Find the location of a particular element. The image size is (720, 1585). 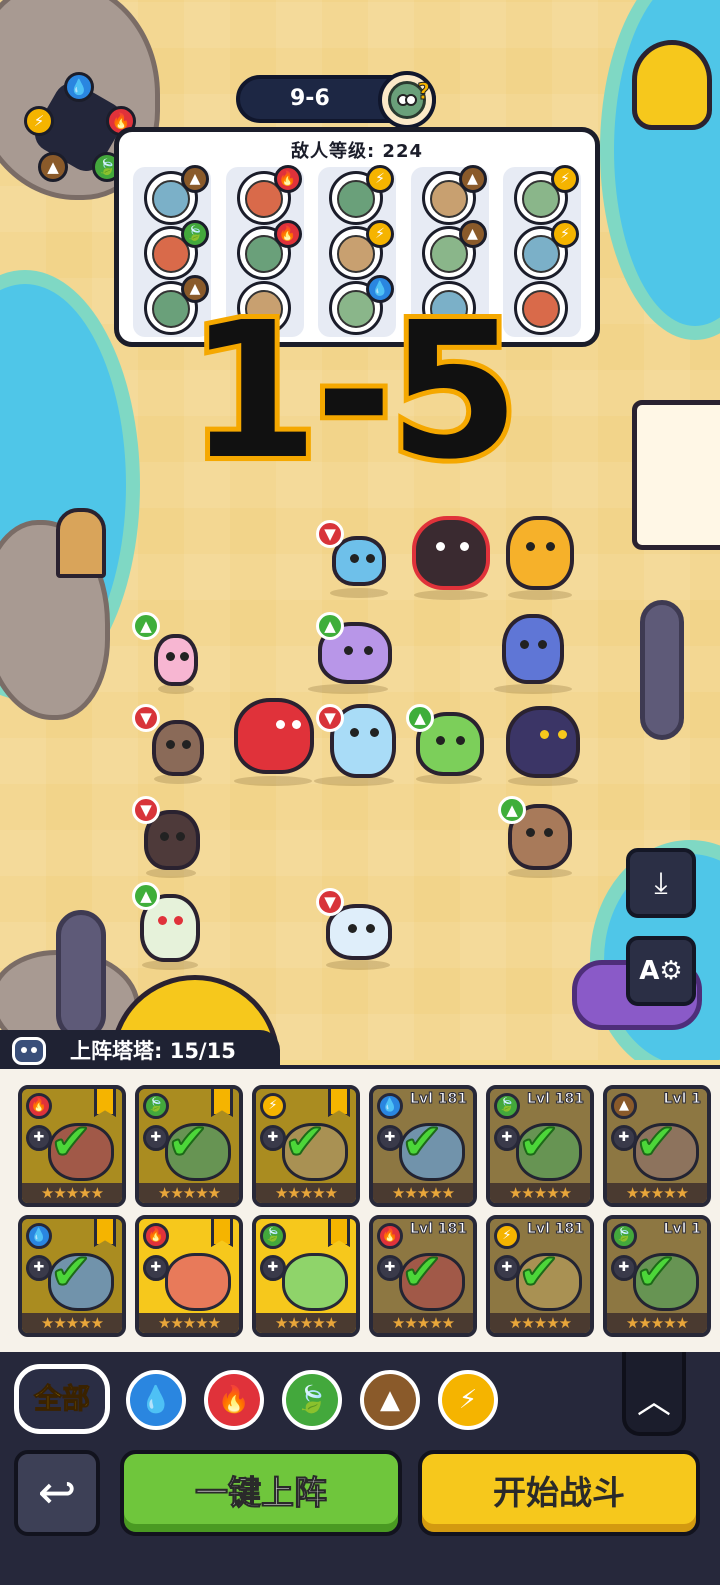

roster-card: 🍃 ✚ Lvl 1 ✔ ★★★★★ is located at coordinates (657, 1276).